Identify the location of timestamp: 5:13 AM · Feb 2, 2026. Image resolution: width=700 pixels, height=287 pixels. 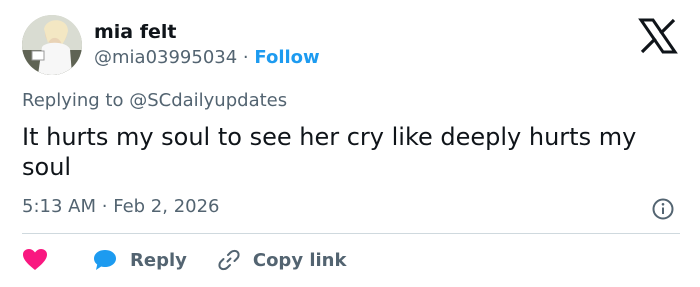
(121, 206).